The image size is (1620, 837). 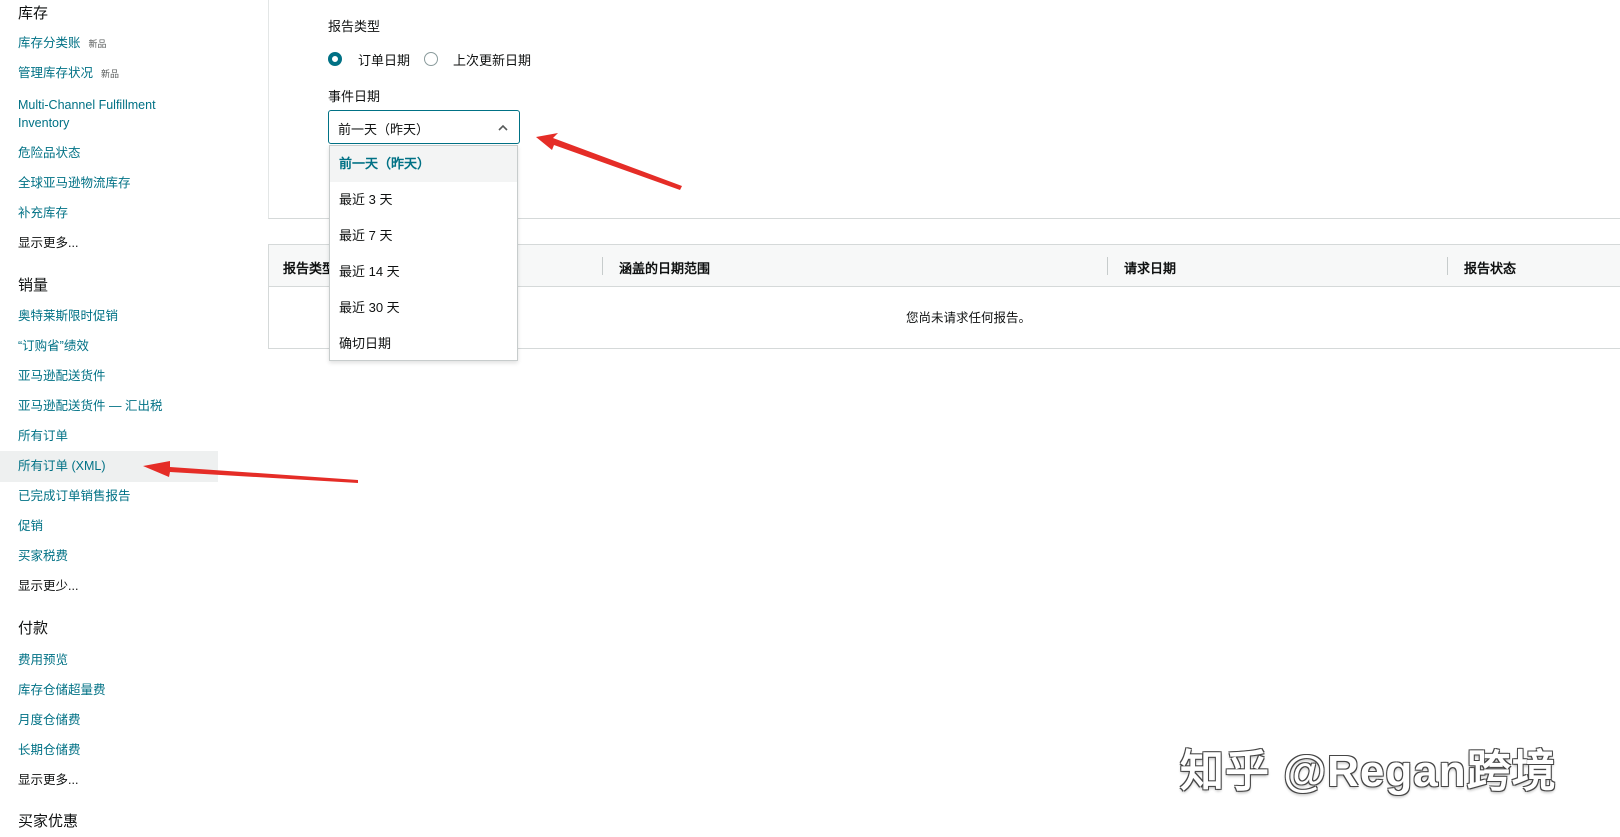 I want to click on section-title-buyer-discounts: 买家优惠, so click(x=48, y=821).